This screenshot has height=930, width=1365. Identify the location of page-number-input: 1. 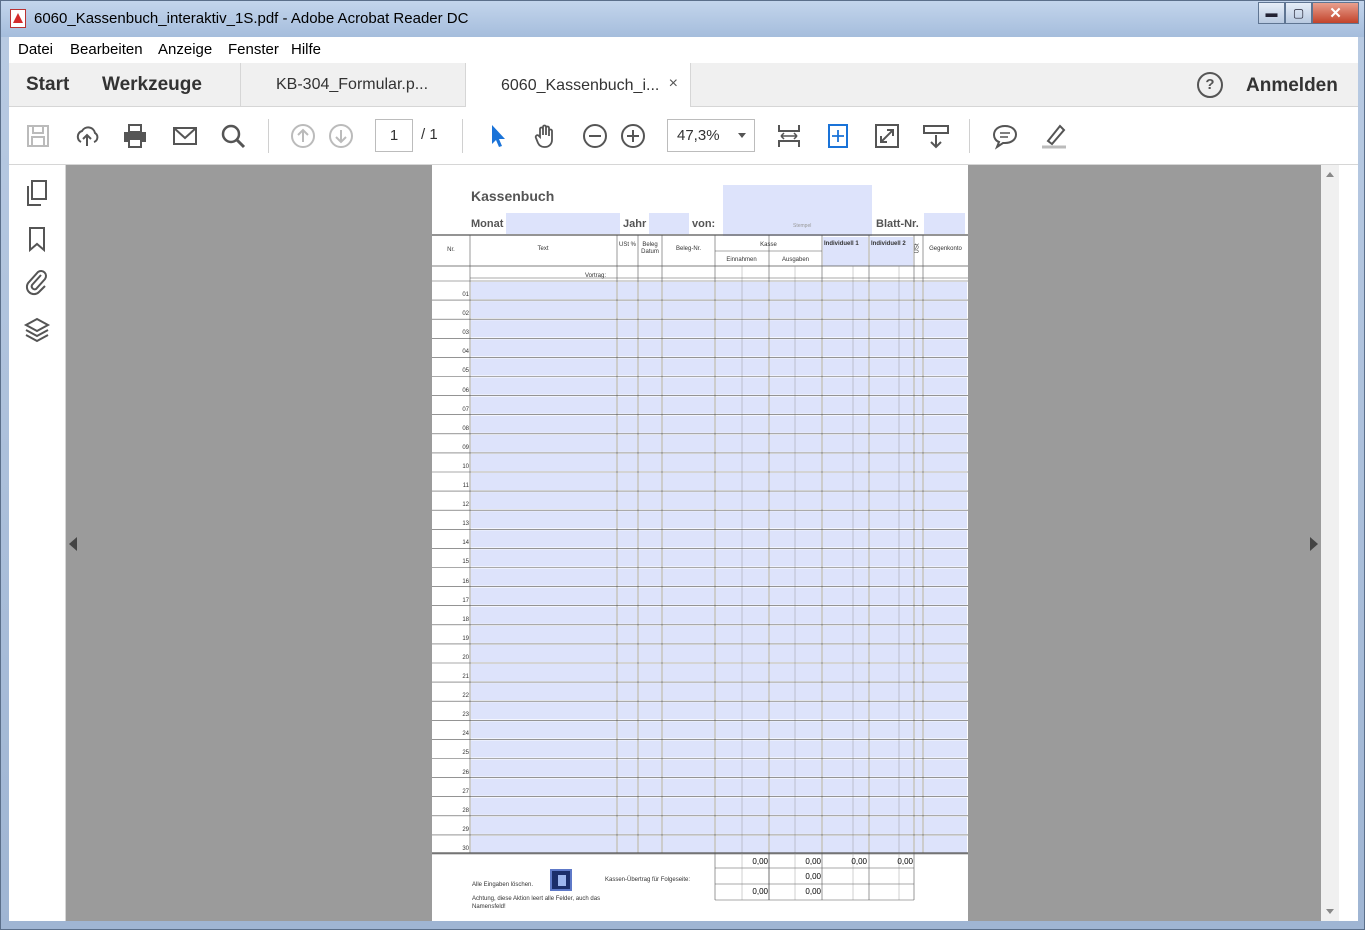
(394, 135).